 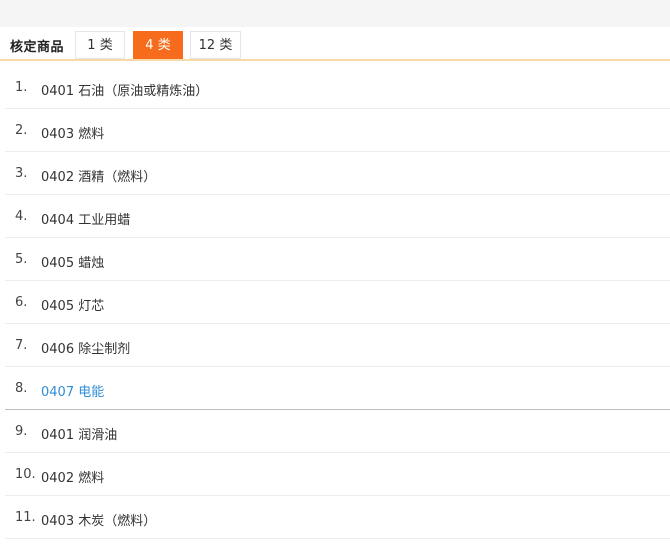 I want to click on item-text: 0402 燃料, so click(x=73, y=478).